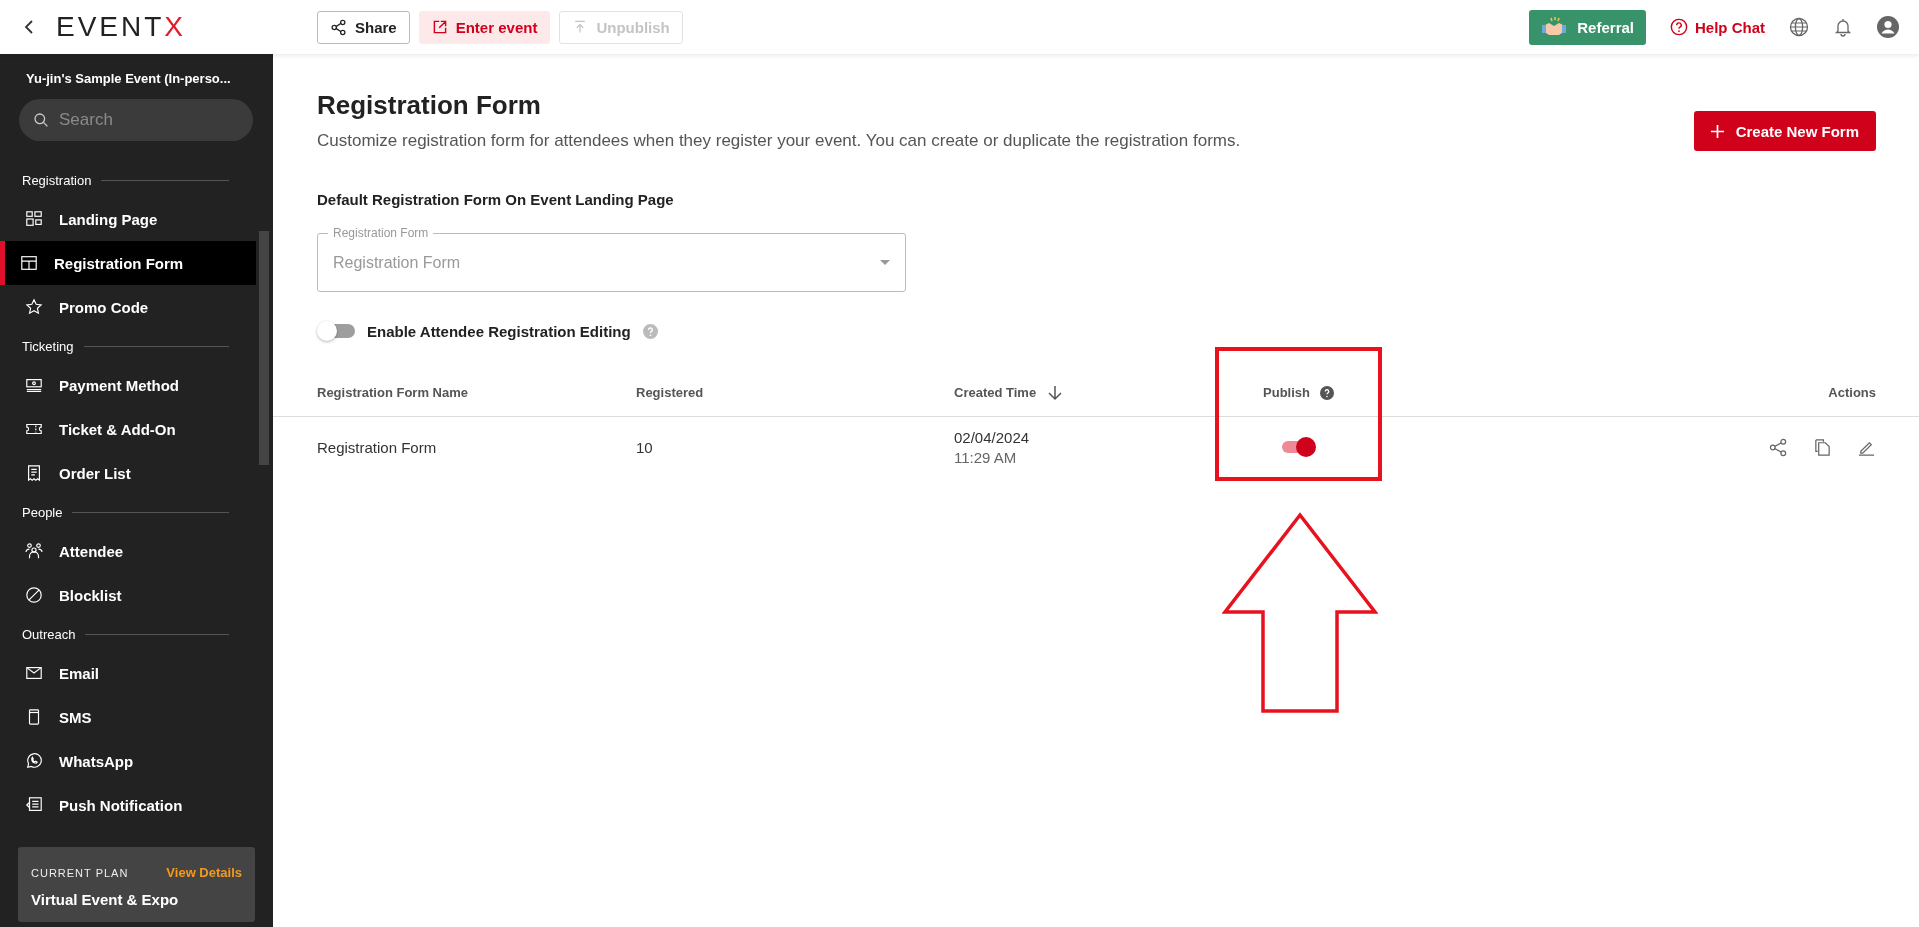 This screenshot has width=1919, height=927. Describe the element at coordinates (377, 447) in the screenshot. I see `table-cell-text: Registration Form` at that location.